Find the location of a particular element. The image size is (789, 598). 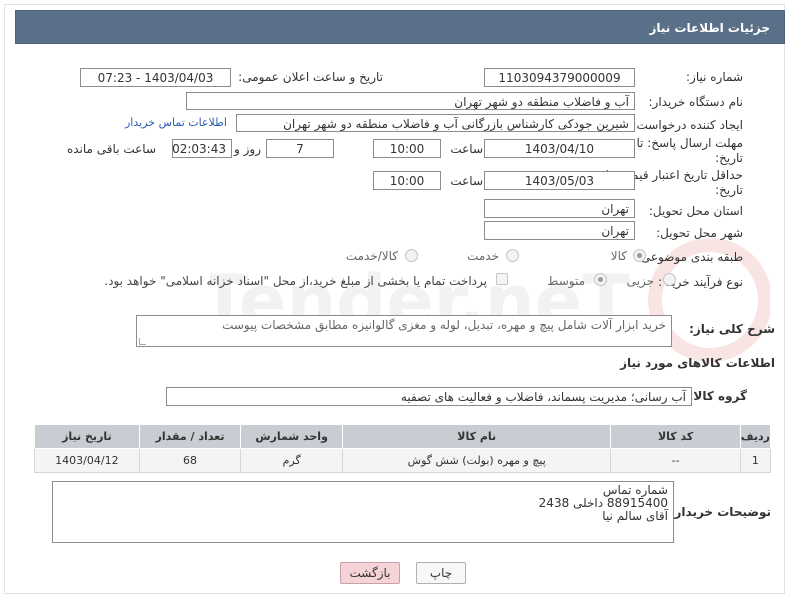

cell-unit: گرم is located at coordinates (291, 460).